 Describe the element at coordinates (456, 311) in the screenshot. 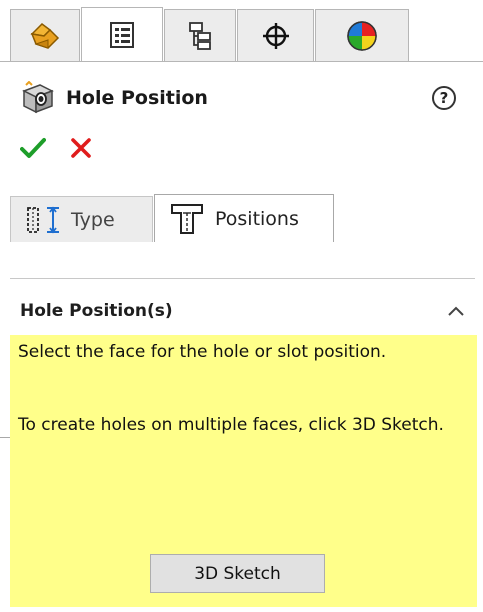

I see `chevron-up-icon` at that location.